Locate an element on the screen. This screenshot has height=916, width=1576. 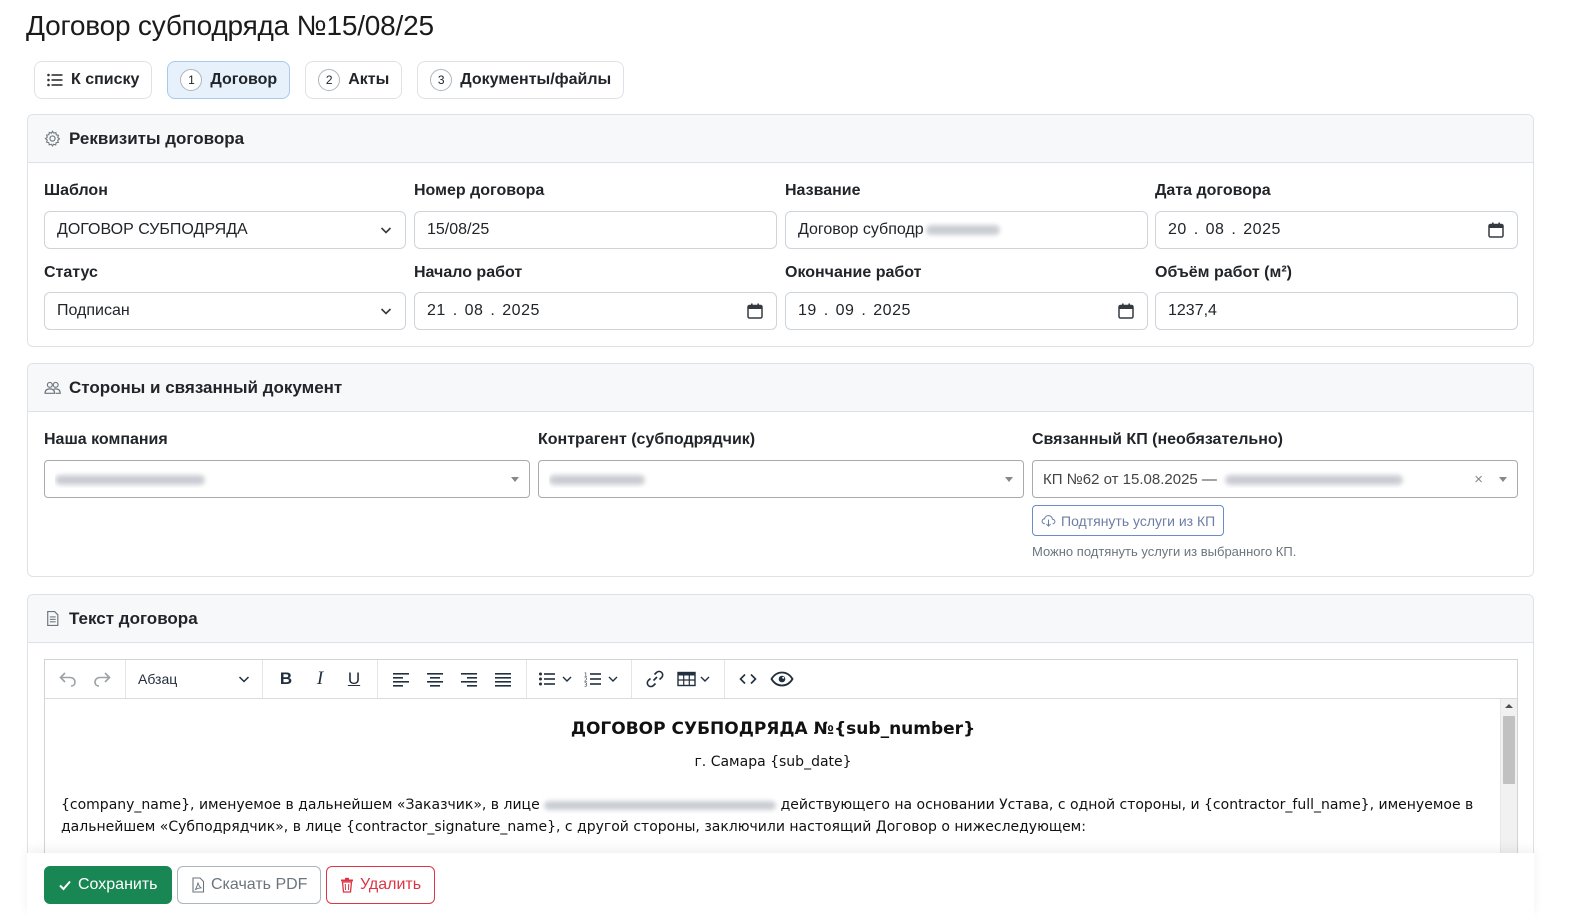
align-justify-icon is located at coordinates (503, 680).